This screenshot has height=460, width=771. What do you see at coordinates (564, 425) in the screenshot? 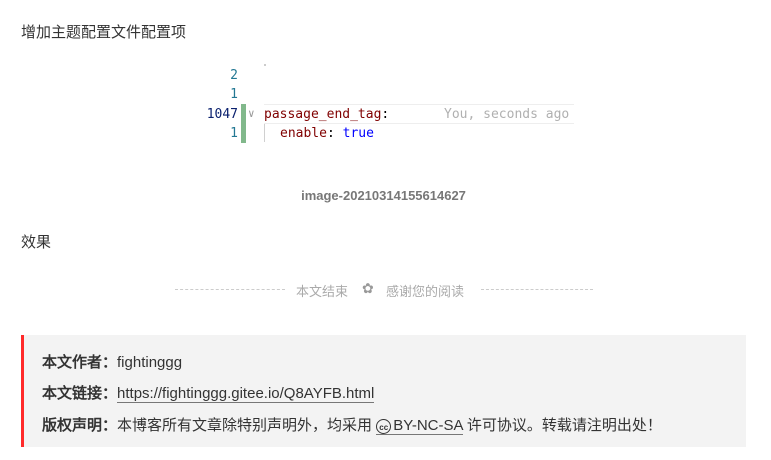
I see `license-text-post: 许可协议。转载请注明出处！` at bounding box center [564, 425].